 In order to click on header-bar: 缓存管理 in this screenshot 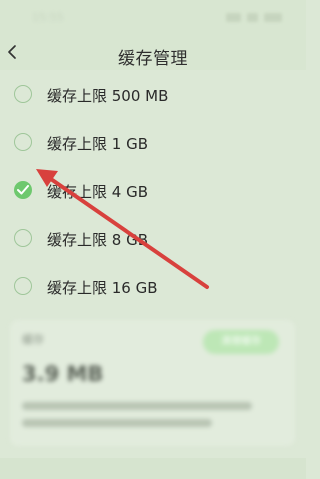, I will do `click(153, 55)`.